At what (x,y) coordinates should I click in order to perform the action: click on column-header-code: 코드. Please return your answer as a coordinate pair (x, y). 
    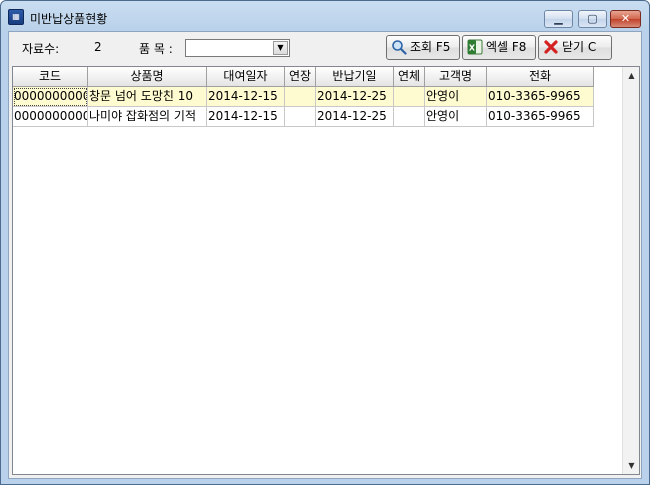
    Looking at the image, I should click on (50, 77).